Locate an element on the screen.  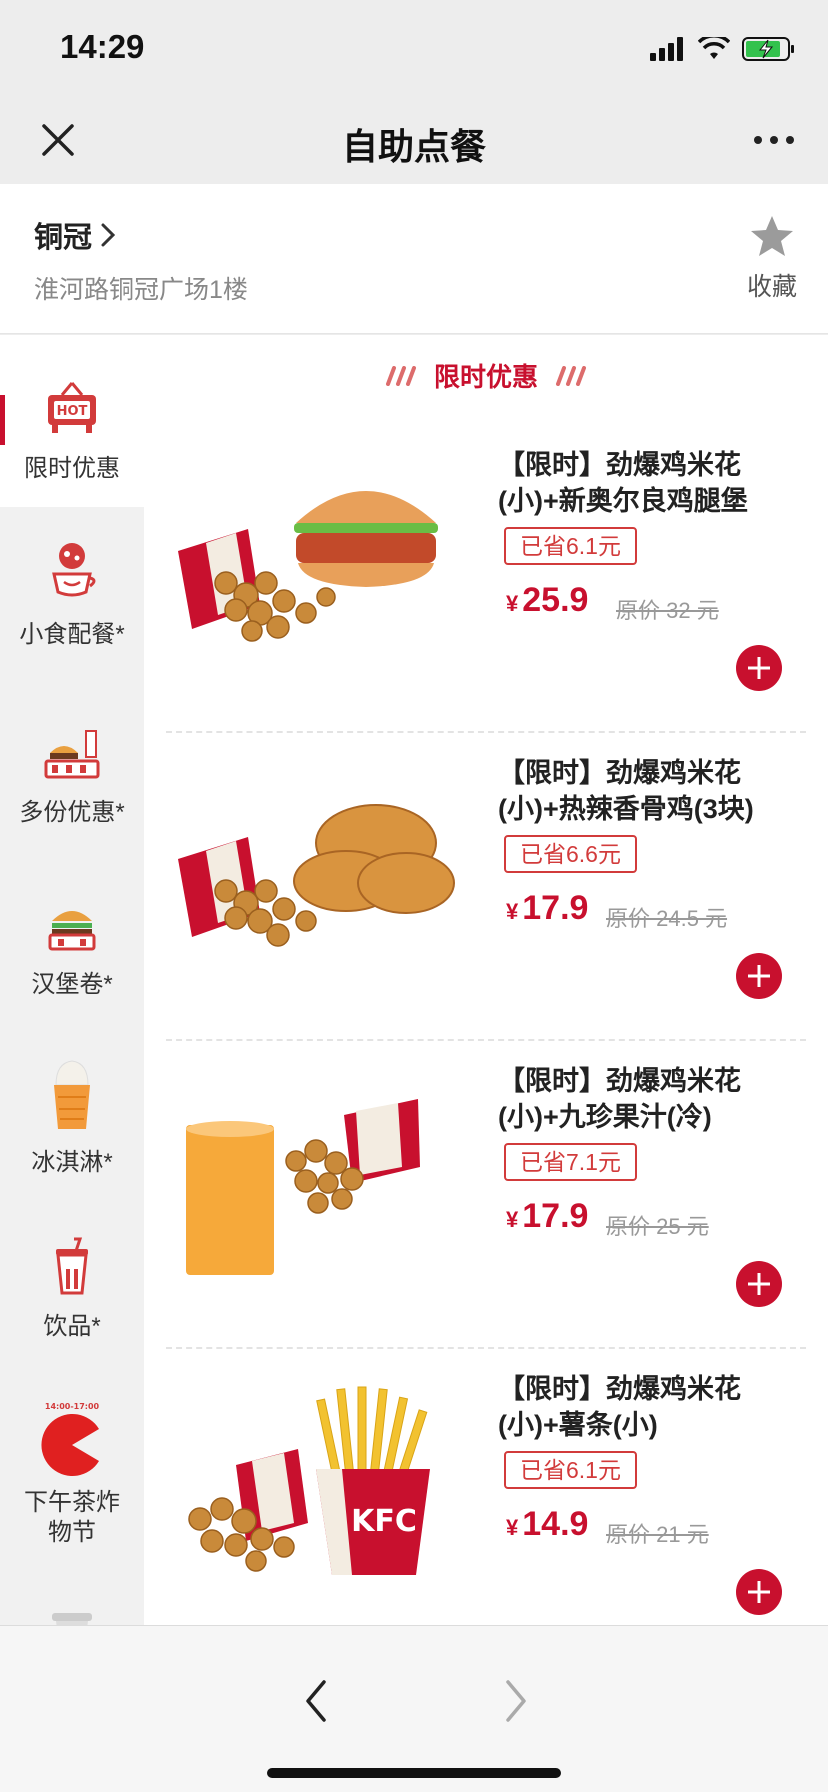
original-price: 原价 21 元 is located at coordinates (657, 1534).